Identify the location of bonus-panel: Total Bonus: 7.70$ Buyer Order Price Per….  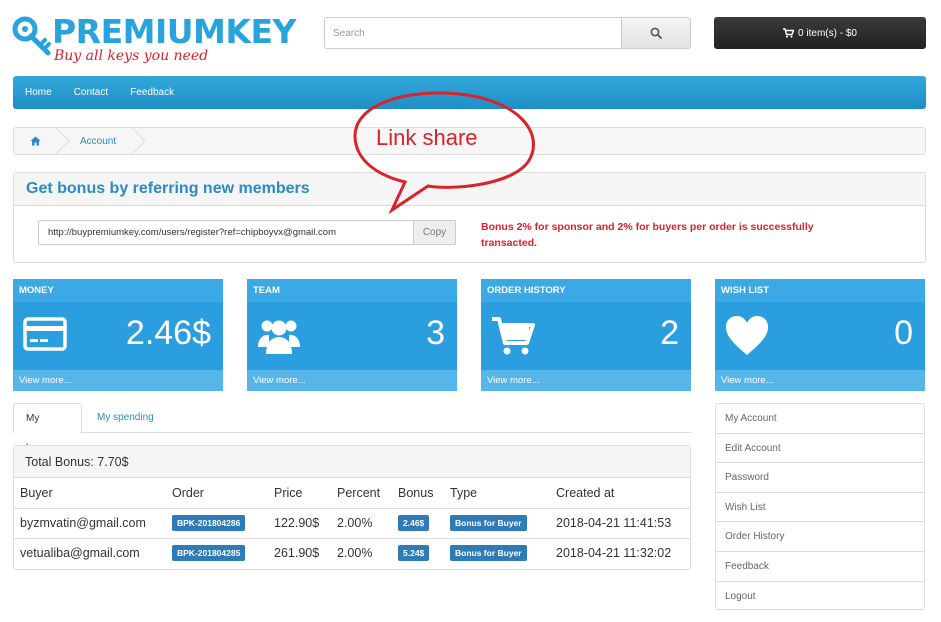
(352, 507).